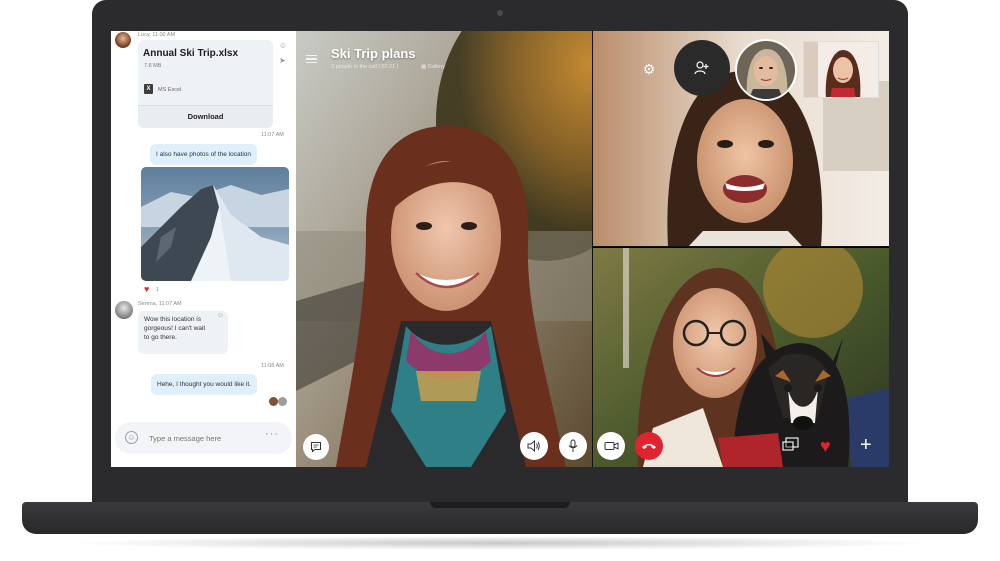 This screenshot has width=1000, height=561. I want to click on excel-icon: X, so click(148, 89).